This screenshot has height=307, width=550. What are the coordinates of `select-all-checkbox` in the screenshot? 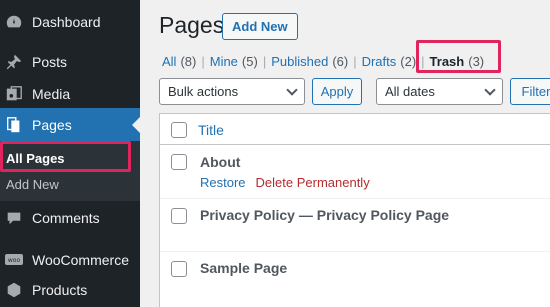 It's located at (179, 130).